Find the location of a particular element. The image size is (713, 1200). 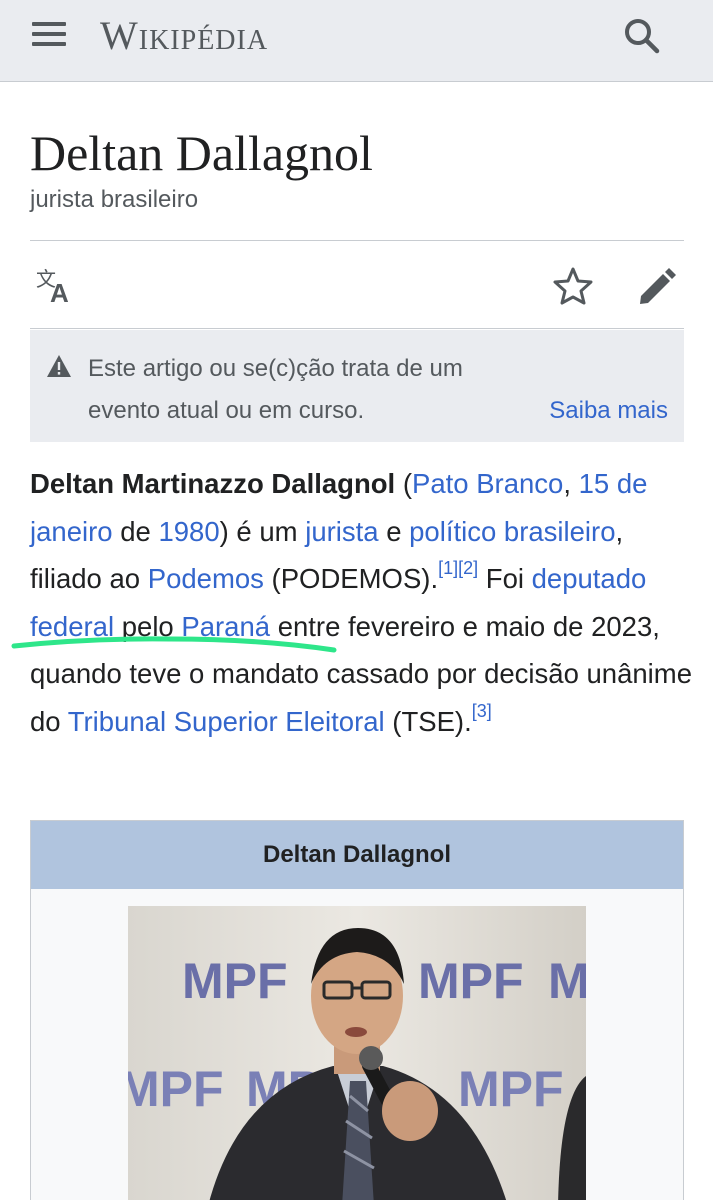

link-politico-brasileiro: político brasileiro is located at coordinates (512, 531).